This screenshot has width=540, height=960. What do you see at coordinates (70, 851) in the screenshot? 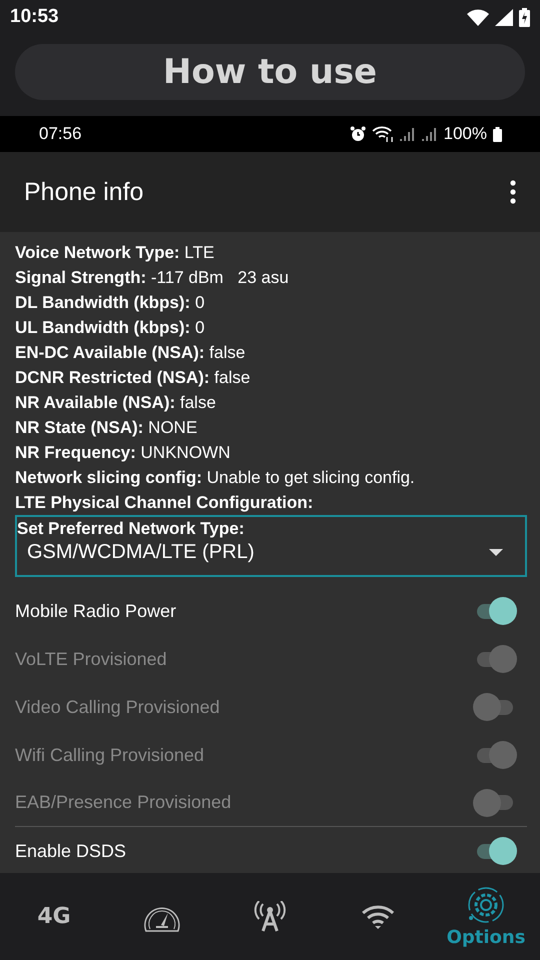
I see `switch-label: Enable DSDS` at bounding box center [70, 851].